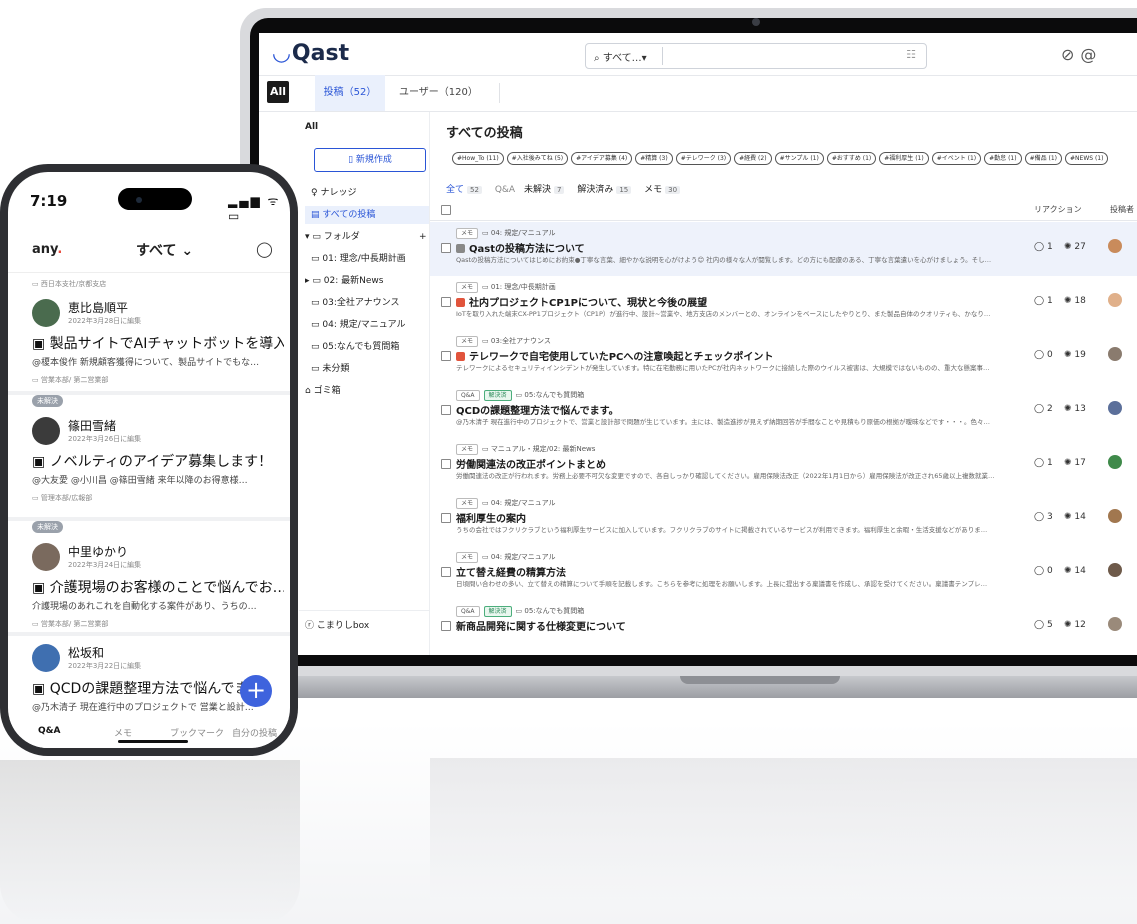 The height and width of the screenshot is (924, 1137). What do you see at coordinates (653, 190) in the screenshot?
I see `filter-memo: メモ` at bounding box center [653, 190].